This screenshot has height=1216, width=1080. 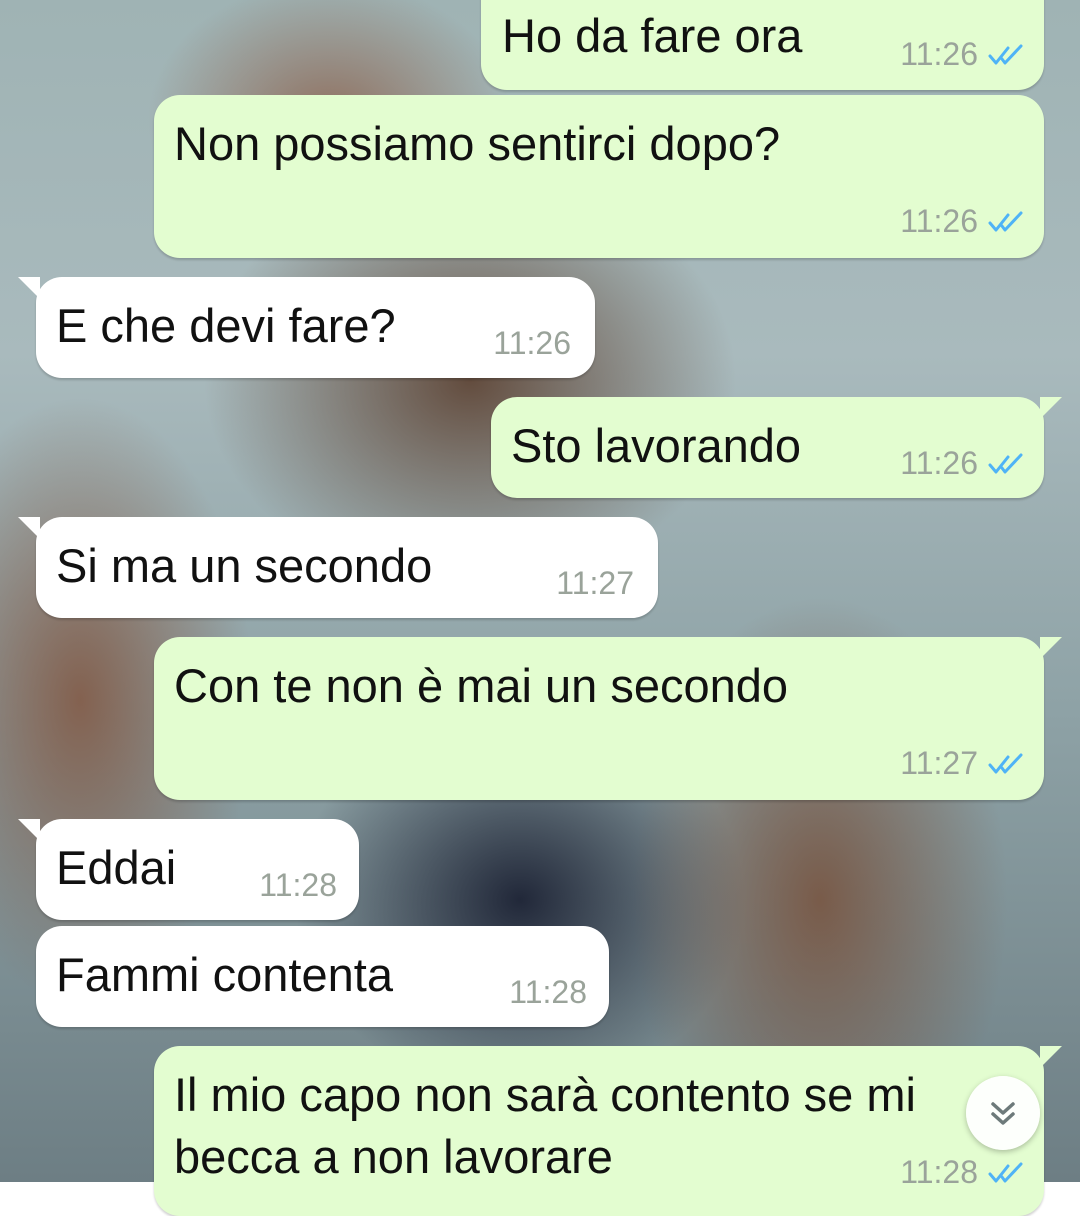 I want to click on incoming-message: Si ma un secondo 11:27, so click(x=338, y=567).